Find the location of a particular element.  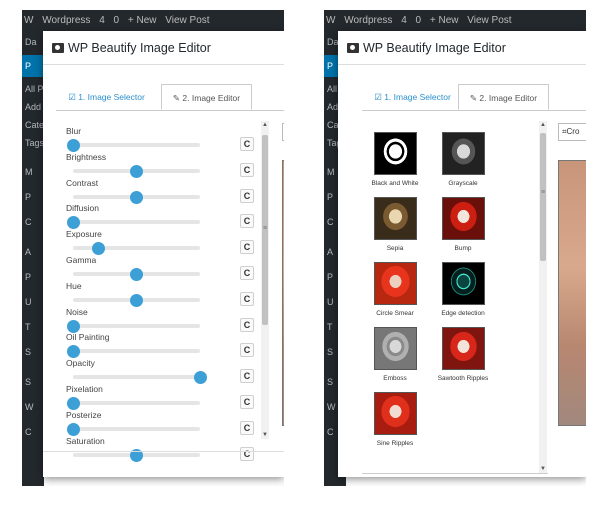

sawtooth-ripples-mask-thumbnail is located at coordinates (463, 348).